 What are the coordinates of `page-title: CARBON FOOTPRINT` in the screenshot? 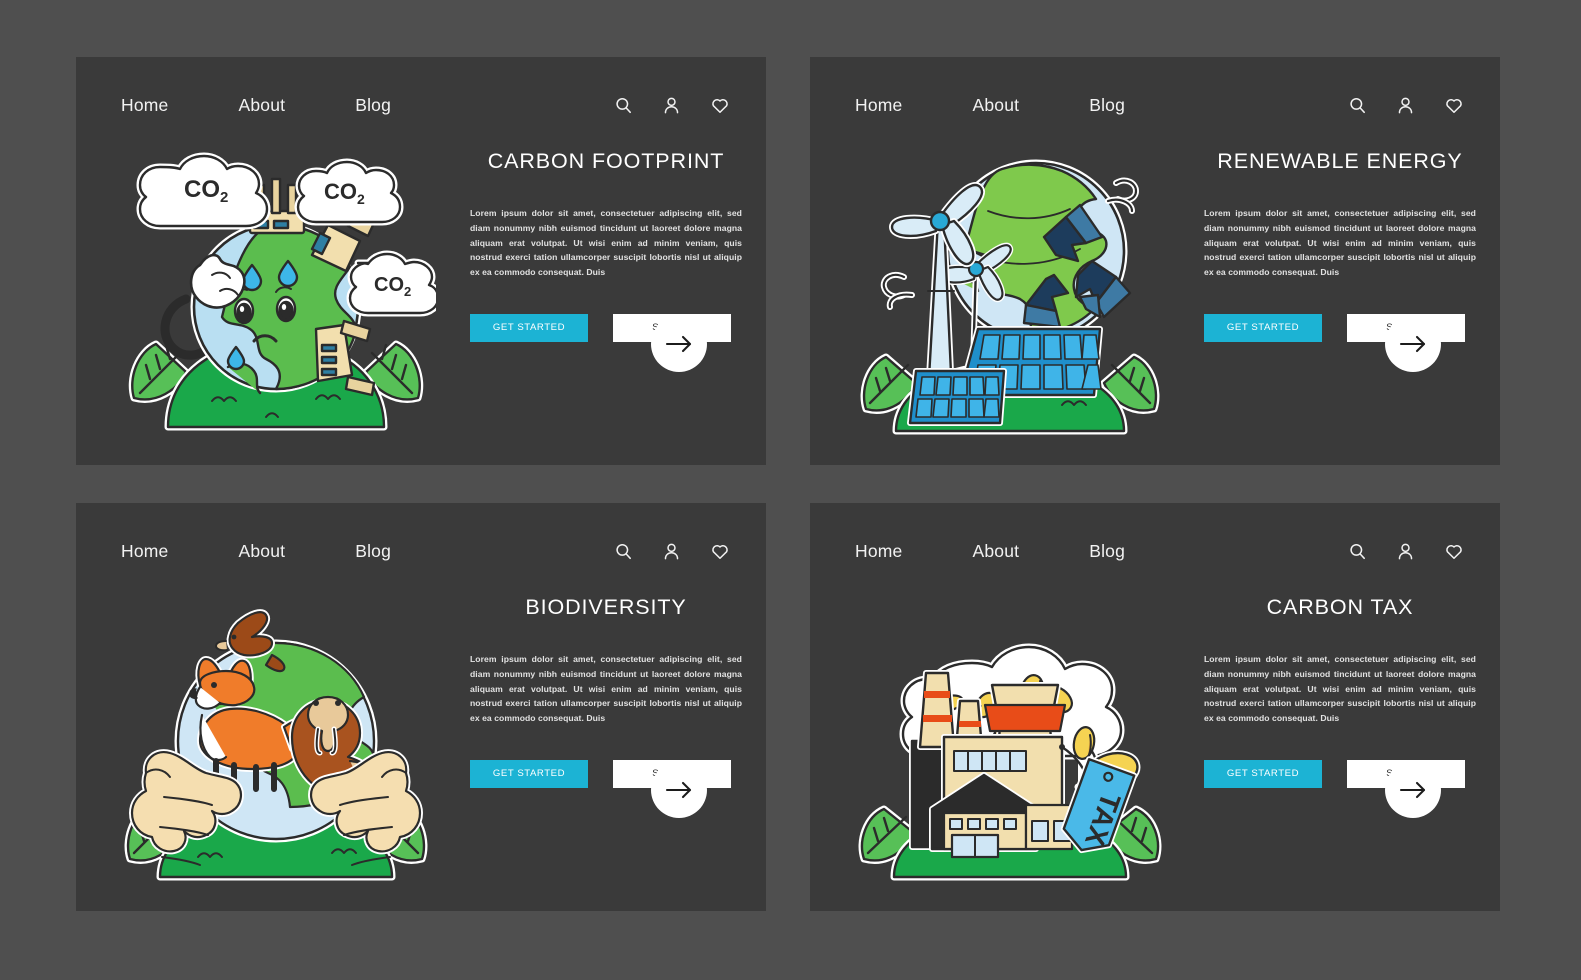 It's located at (606, 161).